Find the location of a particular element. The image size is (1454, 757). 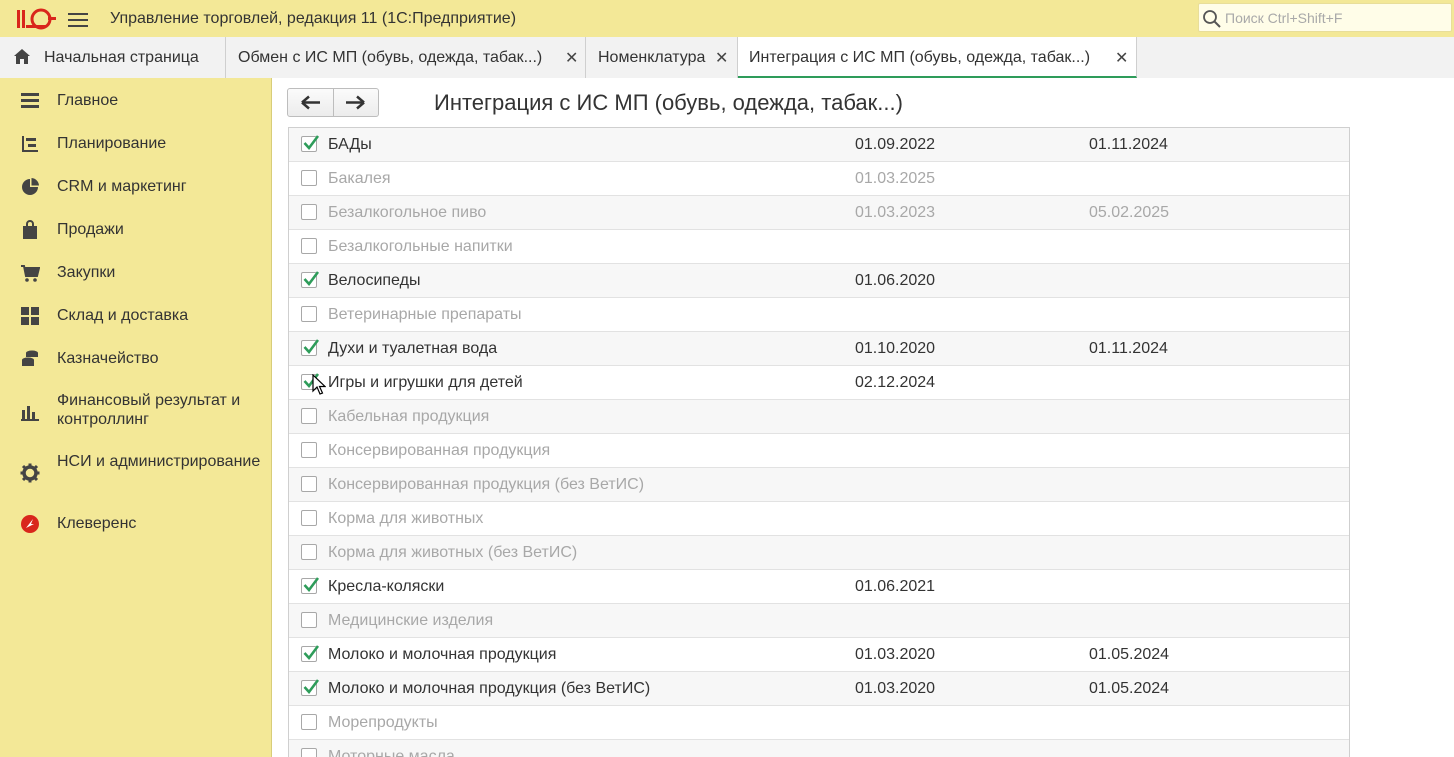

start-date: 01.03.2025 is located at coordinates (895, 178).